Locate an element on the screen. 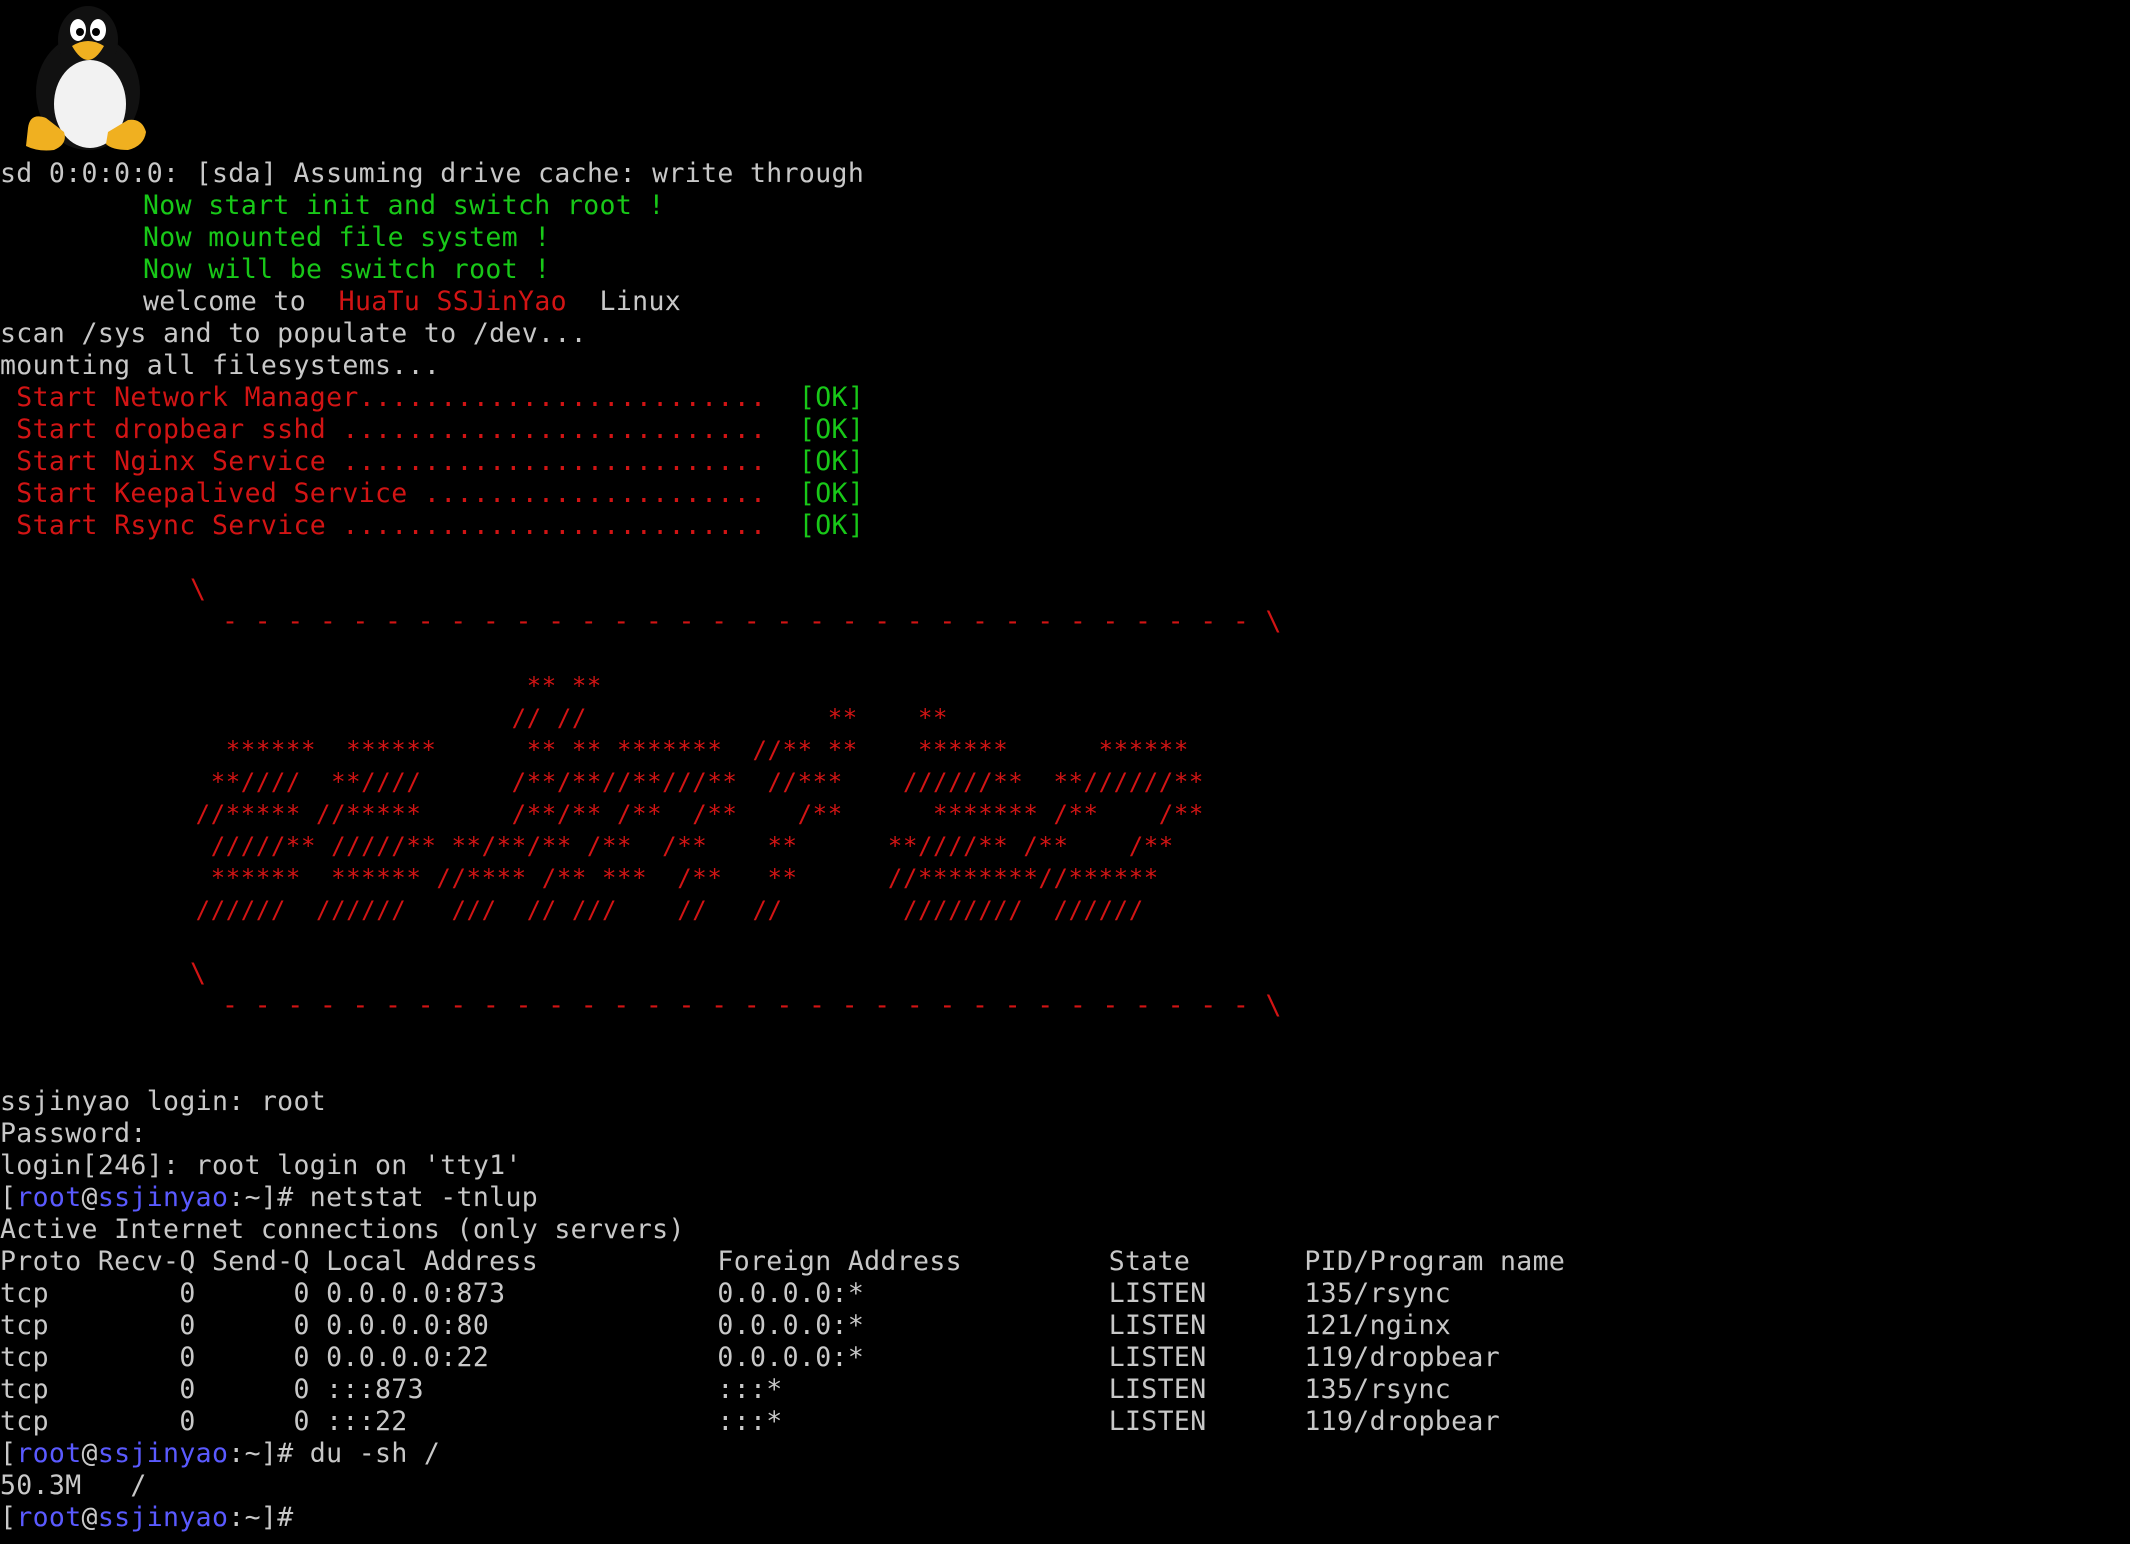 This screenshot has width=2130, height=1544. password-line: Password: is located at coordinates (73, 1133).